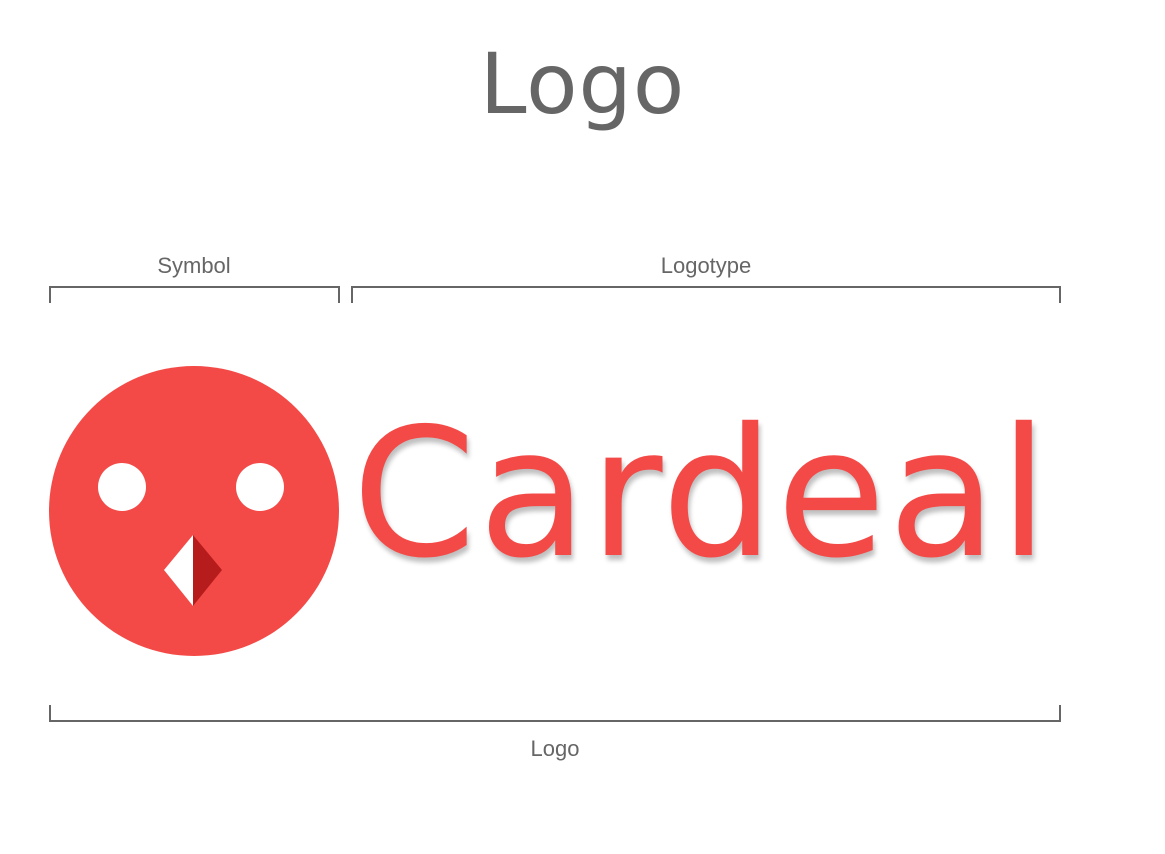 The height and width of the screenshot is (854, 1165). What do you see at coordinates (555, 748) in the screenshot?
I see `logo-label: Logo` at bounding box center [555, 748].